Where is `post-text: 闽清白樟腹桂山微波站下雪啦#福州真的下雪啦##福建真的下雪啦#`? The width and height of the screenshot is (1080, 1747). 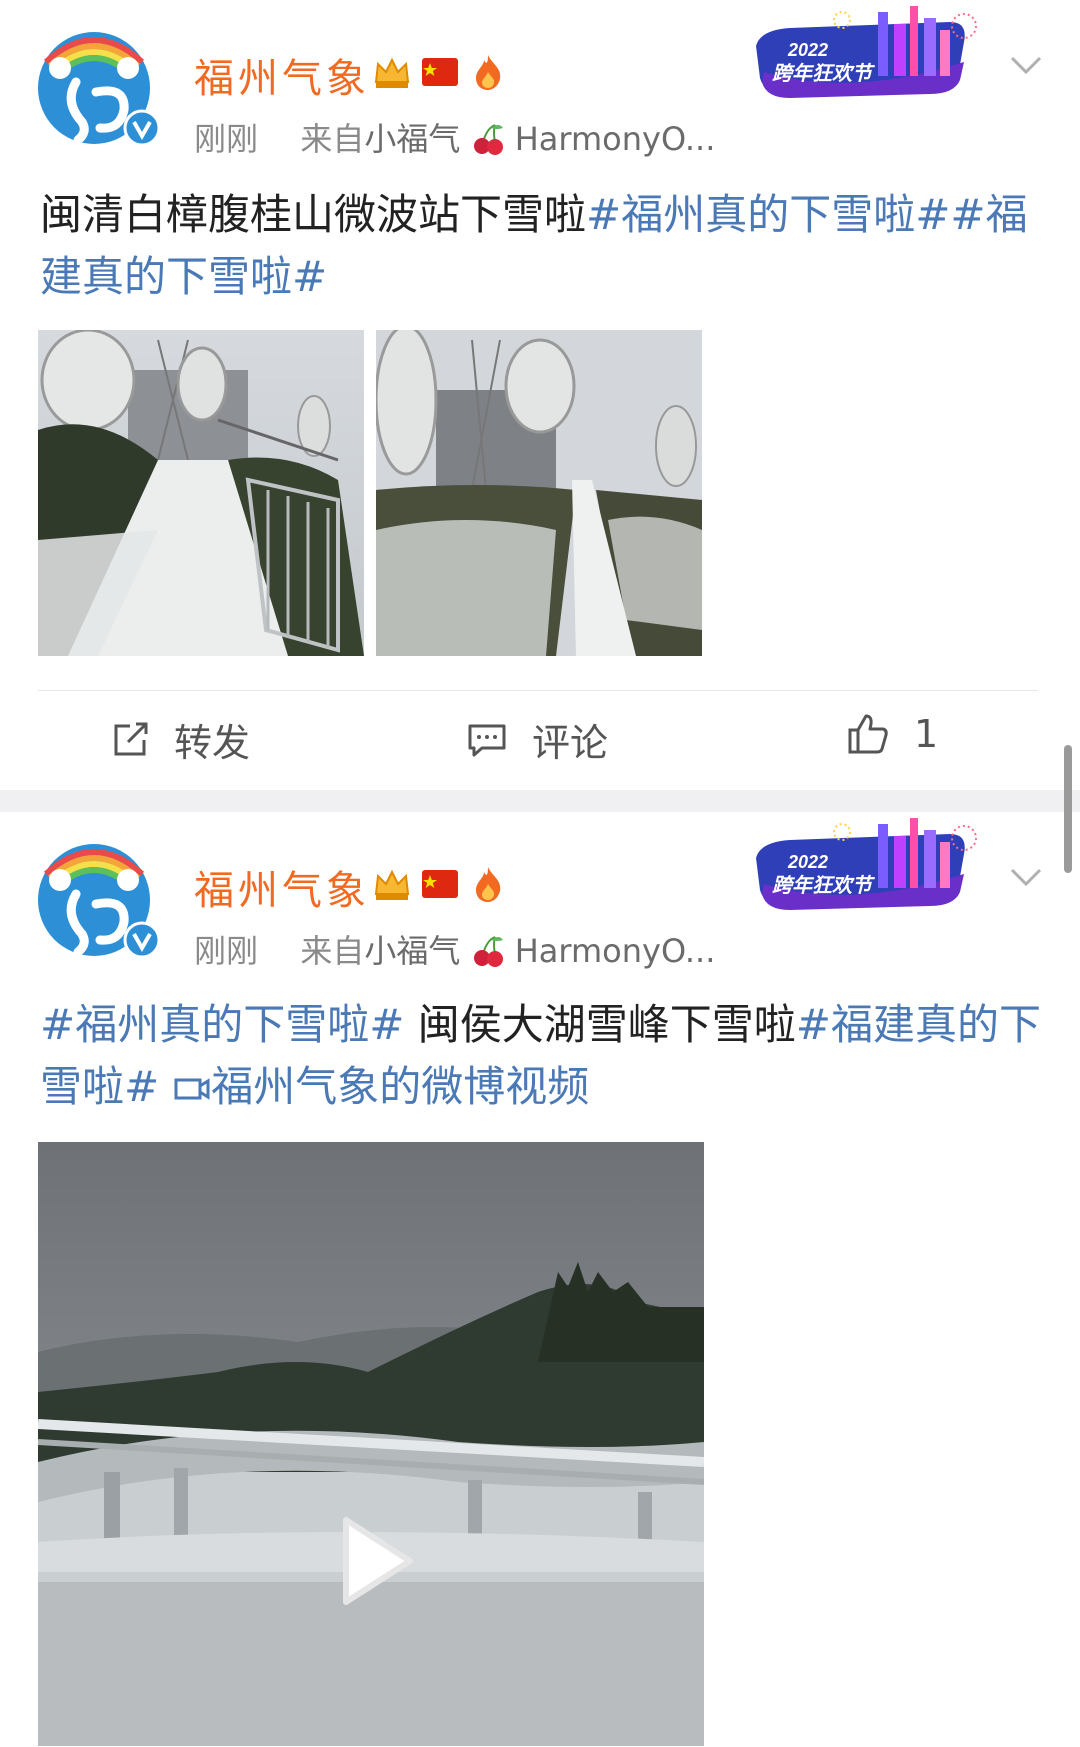
post-text: 闽清白樟腹桂山微波站下雪啦#福州真的下雪啦##福建真的下雪啦# is located at coordinates (545, 246).